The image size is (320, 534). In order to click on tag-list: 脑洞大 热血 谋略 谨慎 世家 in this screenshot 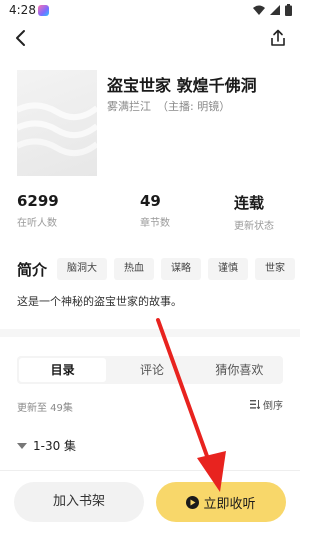, I will do `click(178, 268)`.